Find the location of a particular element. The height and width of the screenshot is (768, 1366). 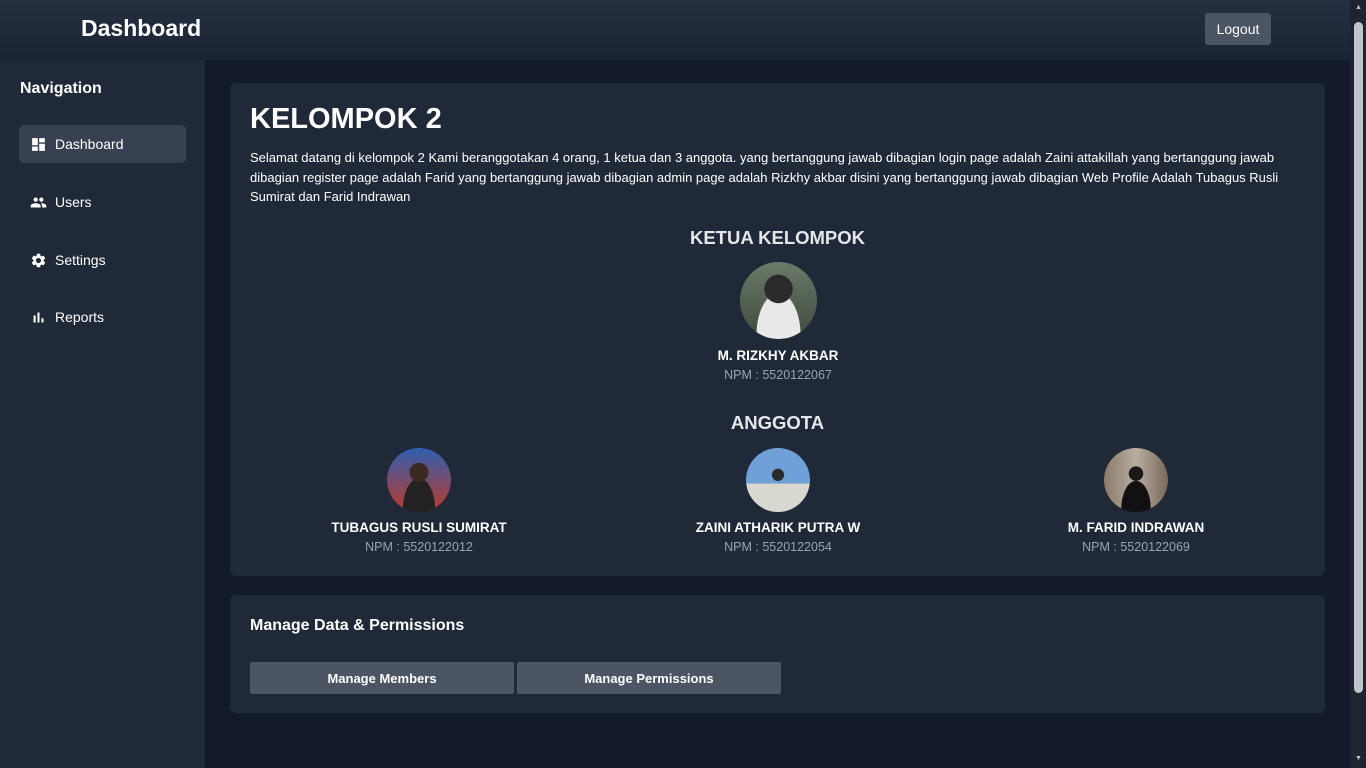

member-npm: NPM : 5520122069 is located at coordinates (1136, 547).